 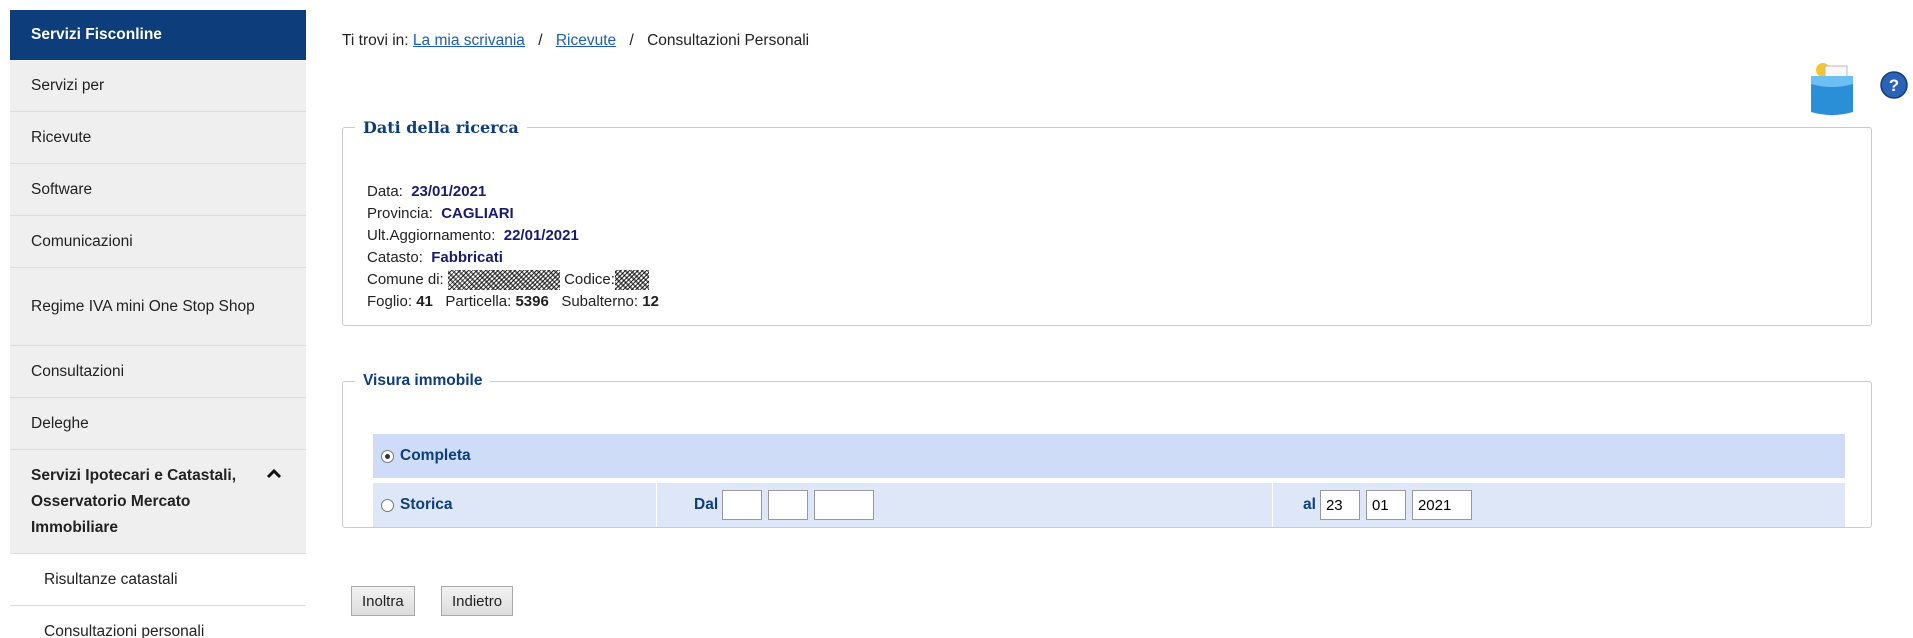 I want to click on sidebar-item-deleghe: Deleghe, so click(x=158, y=424).